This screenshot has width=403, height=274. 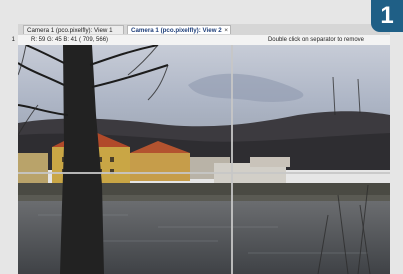 What do you see at coordinates (13, 40) in the screenshot?
I see `zoom-level: 1` at bounding box center [13, 40].